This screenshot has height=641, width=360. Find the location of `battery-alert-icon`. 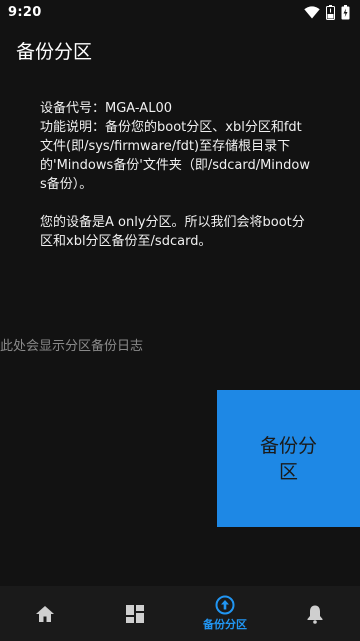

battery-alert-icon is located at coordinates (330, 12).